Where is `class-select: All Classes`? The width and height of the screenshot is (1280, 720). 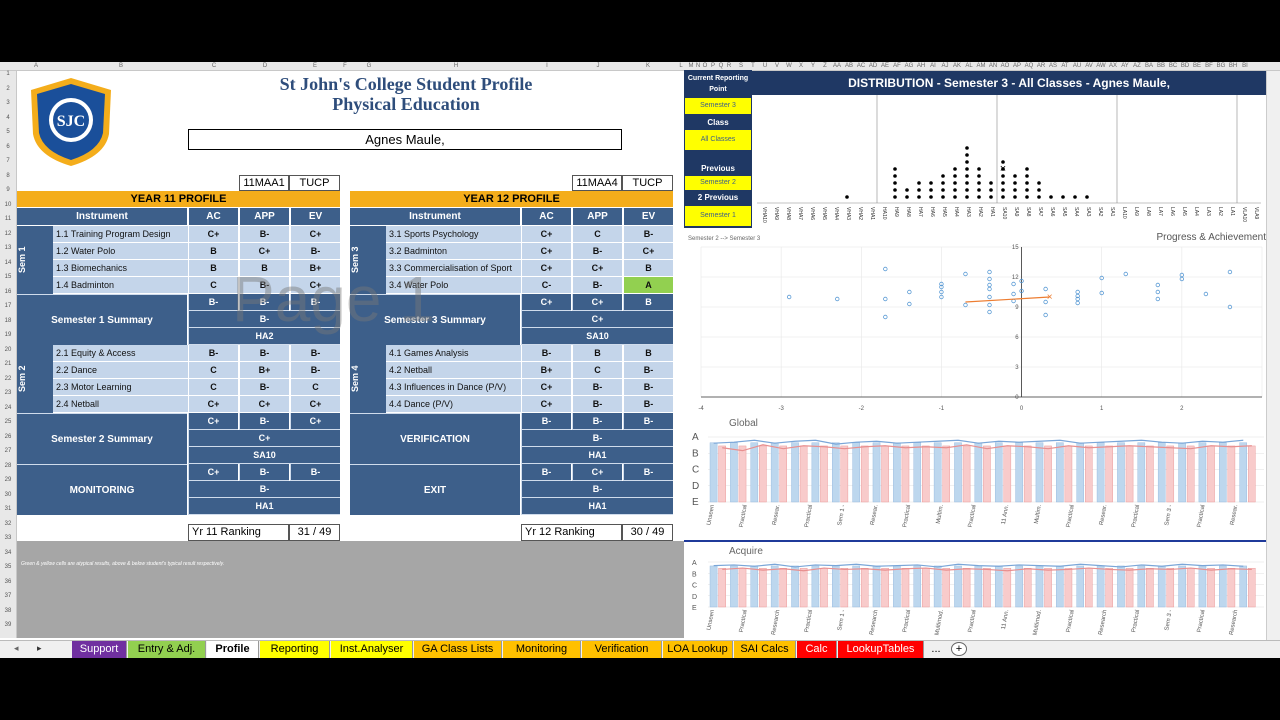
class-select: All Classes is located at coordinates (718, 140).